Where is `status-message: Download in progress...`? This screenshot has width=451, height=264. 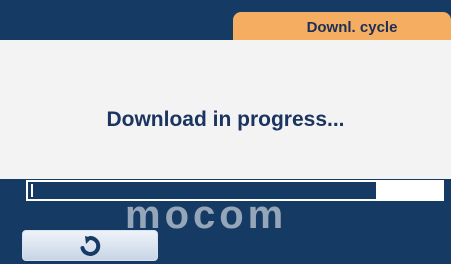
status-message: Download in progress... is located at coordinates (225, 119).